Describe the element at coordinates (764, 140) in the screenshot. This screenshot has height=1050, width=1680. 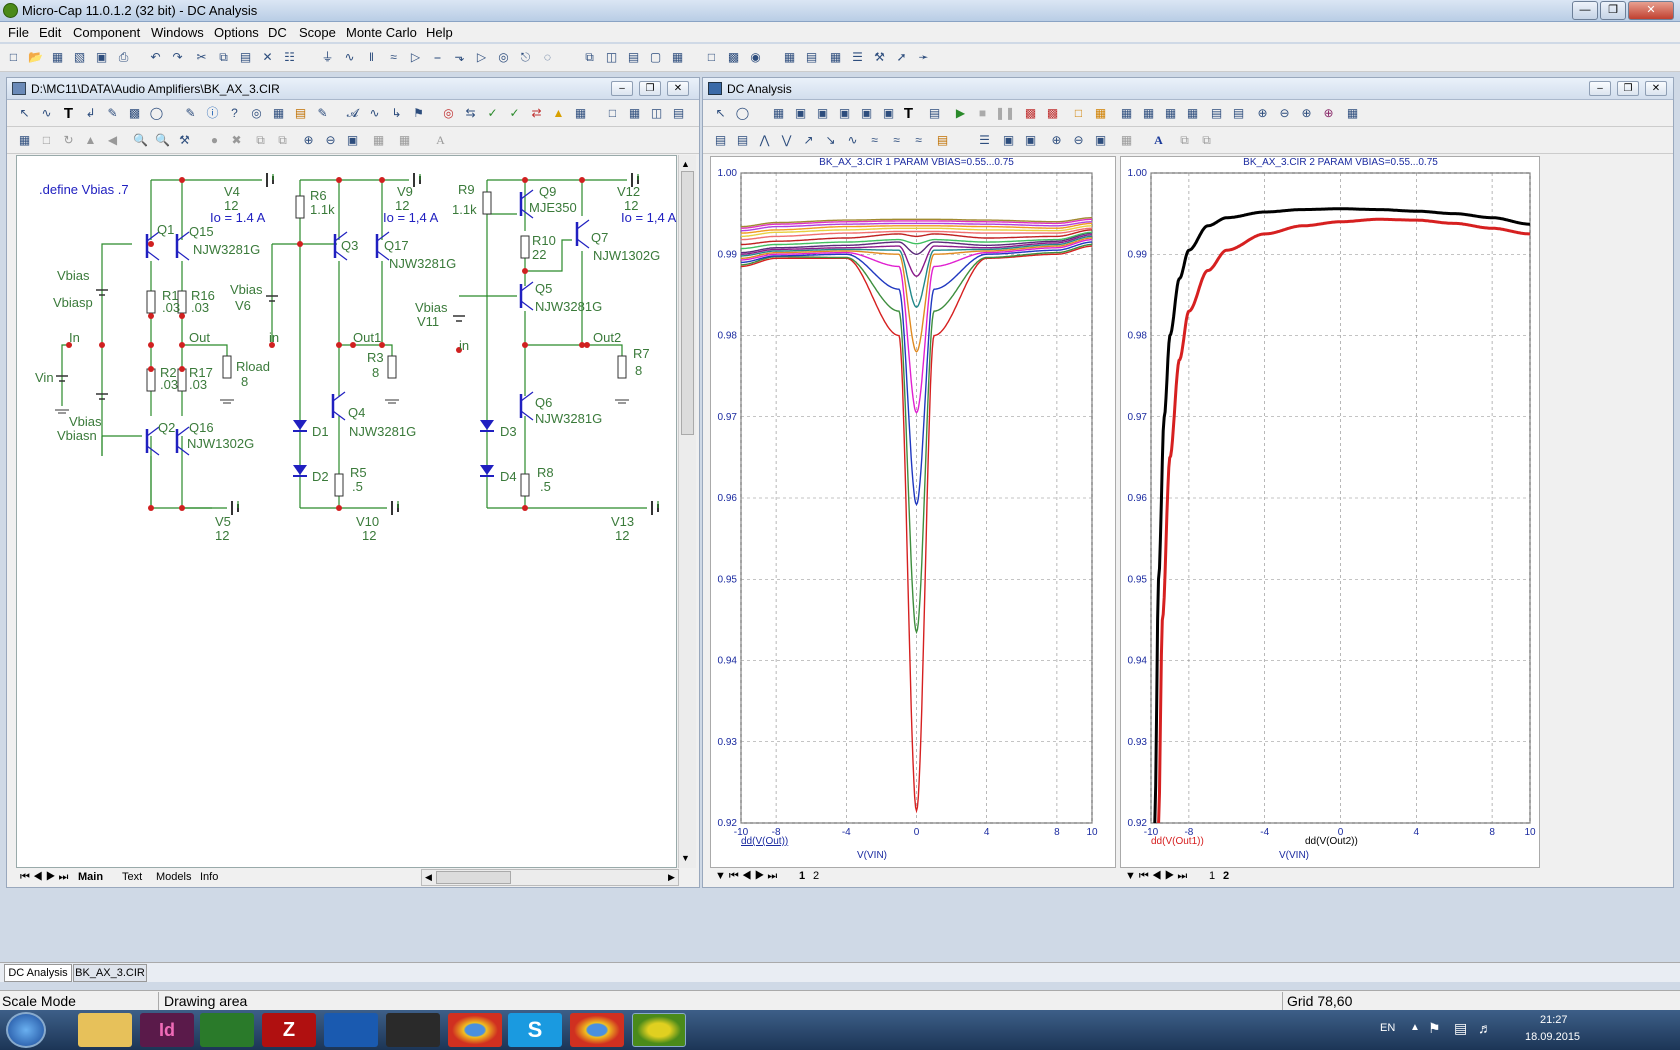
I see `peak-icon: ⋀` at that location.